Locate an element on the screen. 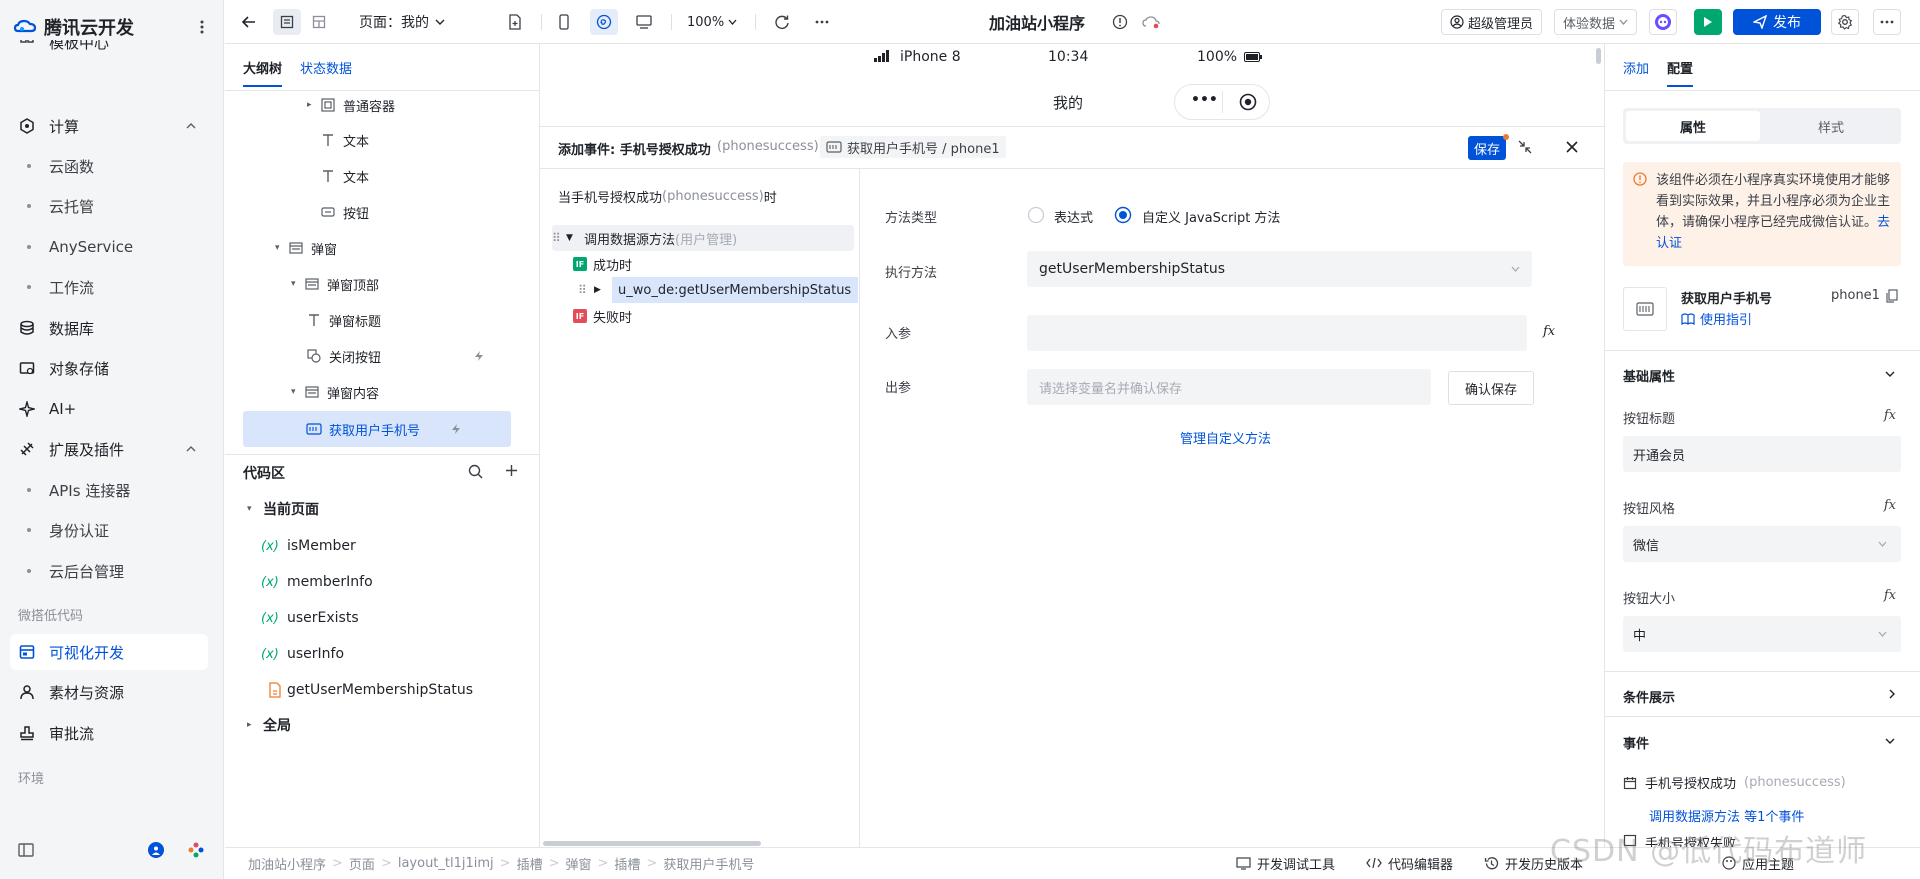 The width and height of the screenshot is (1920, 879). refresh-icon is located at coordinates (782, 22).